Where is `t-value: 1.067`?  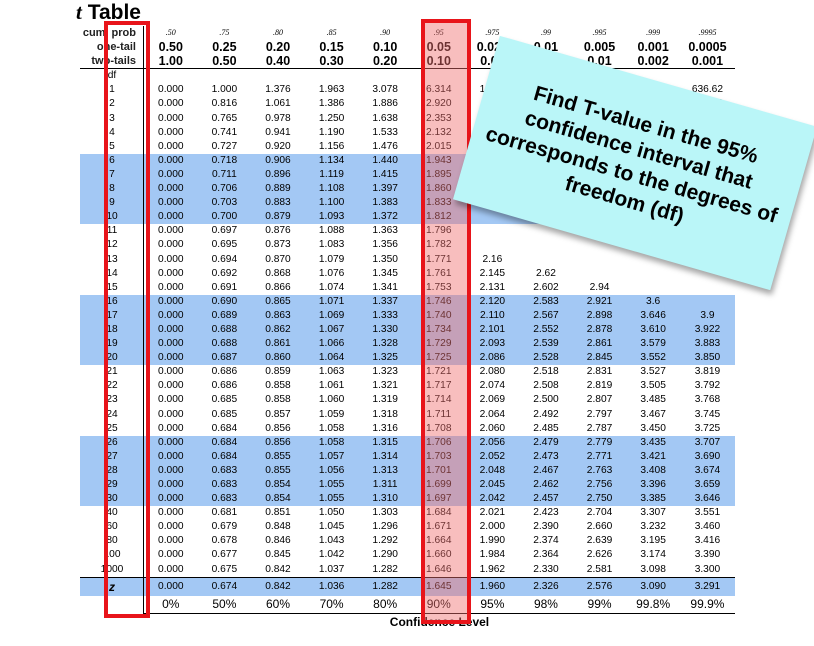 t-value: 1.067 is located at coordinates (331, 330).